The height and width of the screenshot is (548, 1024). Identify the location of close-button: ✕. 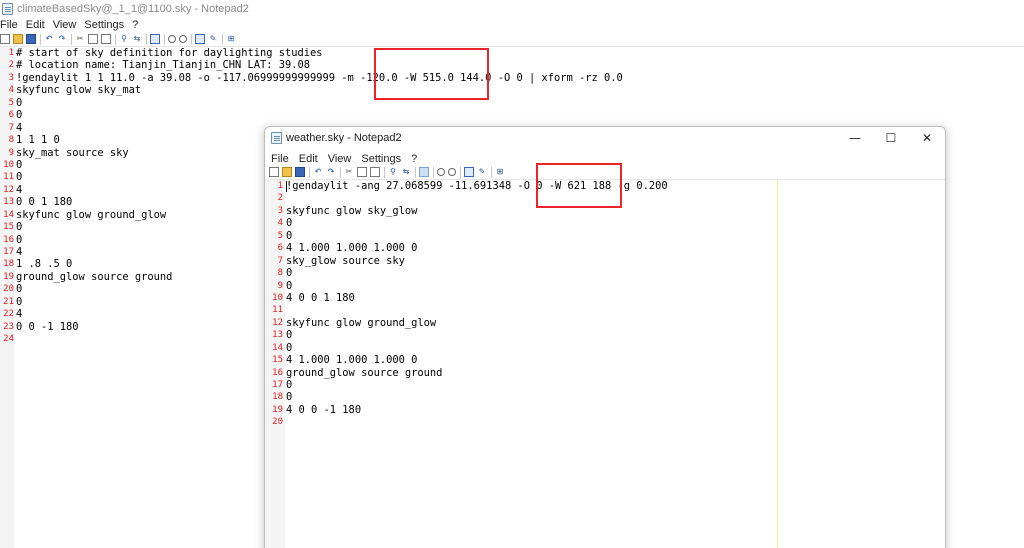
(927, 138).